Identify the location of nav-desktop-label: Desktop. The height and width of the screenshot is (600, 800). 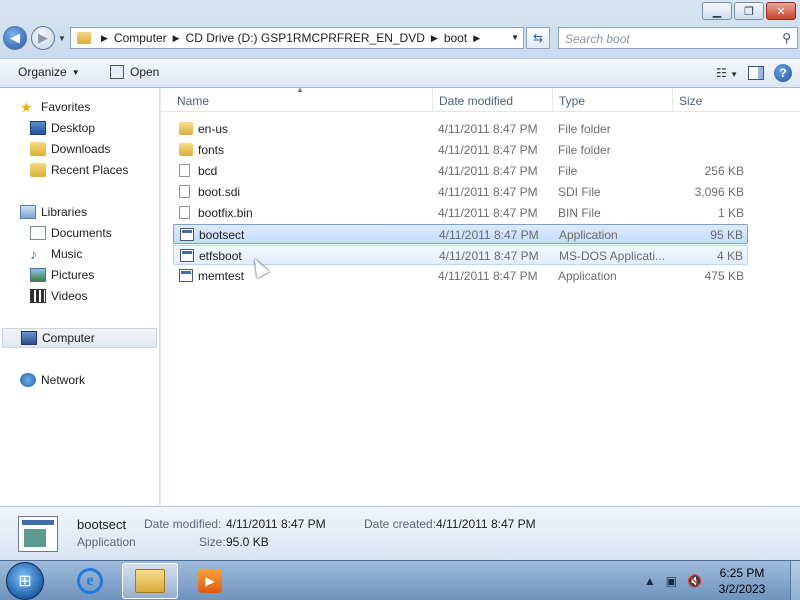
(73, 128).